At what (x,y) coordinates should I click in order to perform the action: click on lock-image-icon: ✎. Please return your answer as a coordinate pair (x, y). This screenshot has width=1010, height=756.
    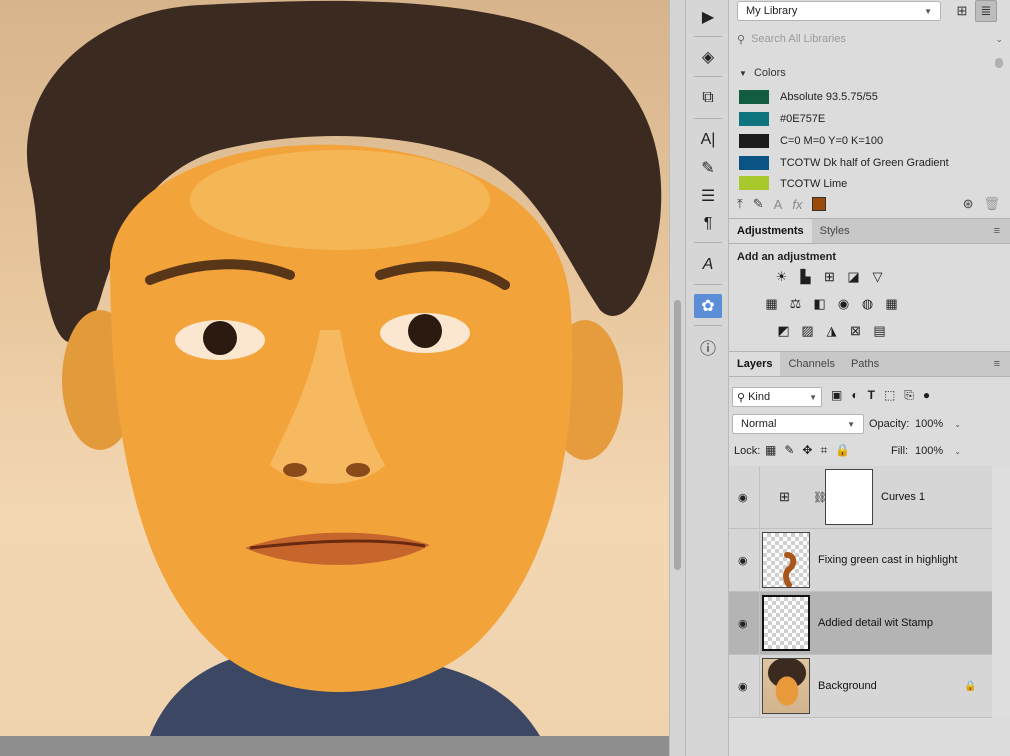
    Looking at the image, I should click on (789, 450).